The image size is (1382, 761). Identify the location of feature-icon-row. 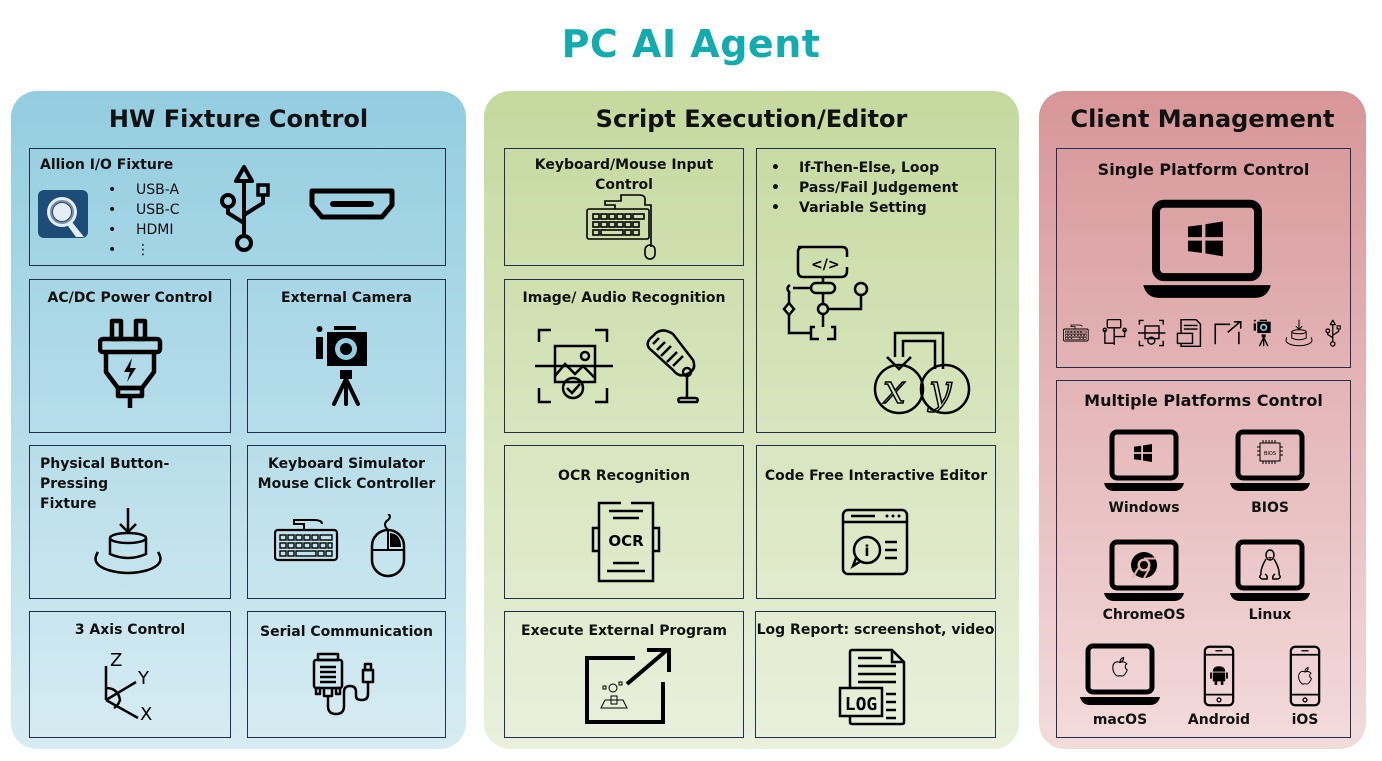
(1203, 335).